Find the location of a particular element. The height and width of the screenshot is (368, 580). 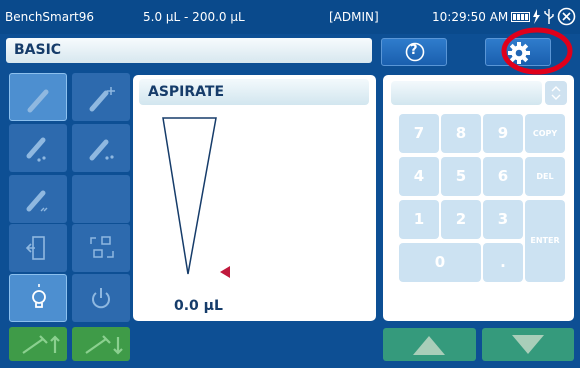

dispense-multi-tool is located at coordinates (101, 148).